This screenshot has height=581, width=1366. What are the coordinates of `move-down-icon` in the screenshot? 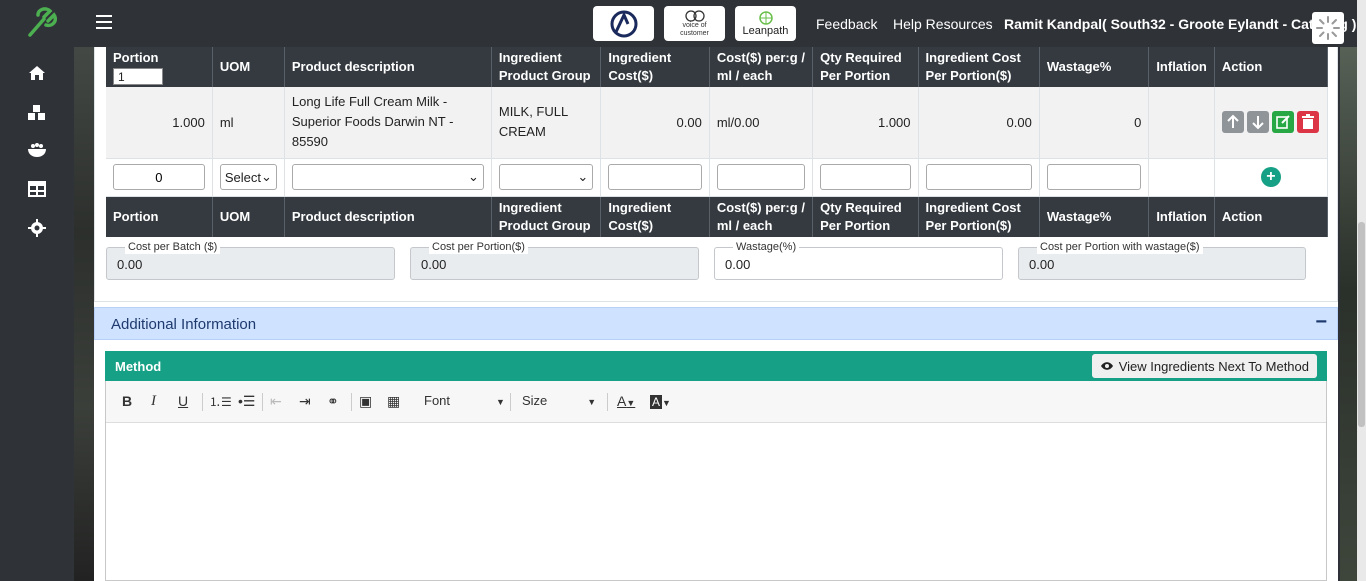 It's located at (1257, 122).